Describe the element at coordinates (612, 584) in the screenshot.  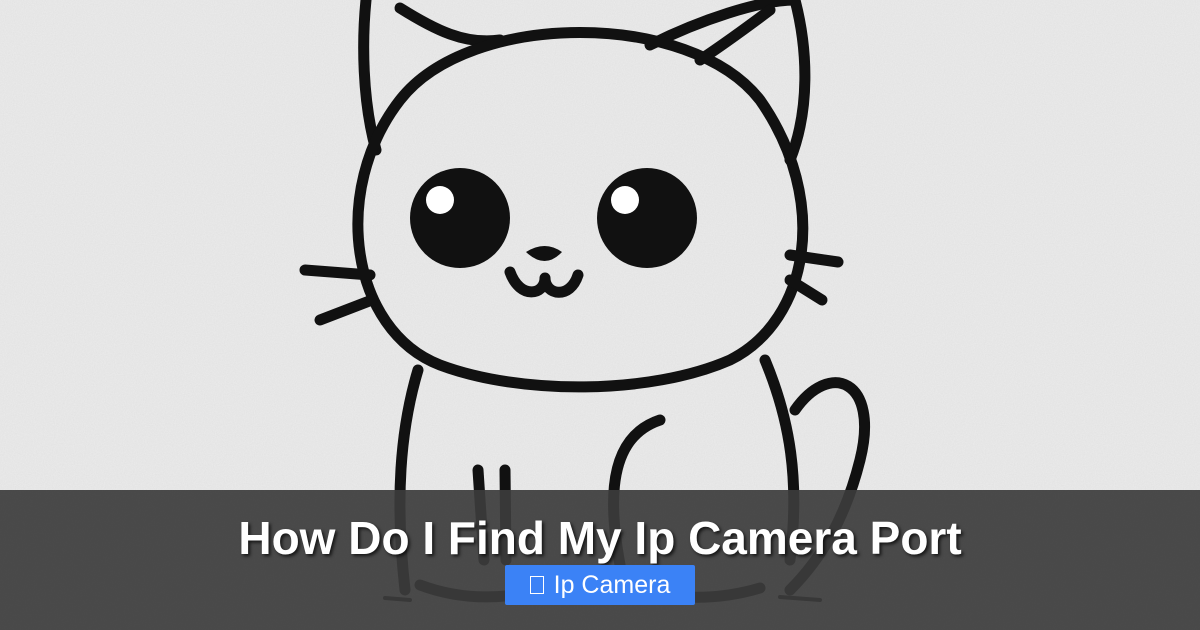
I see `category-label: Ip Camera` at that location.